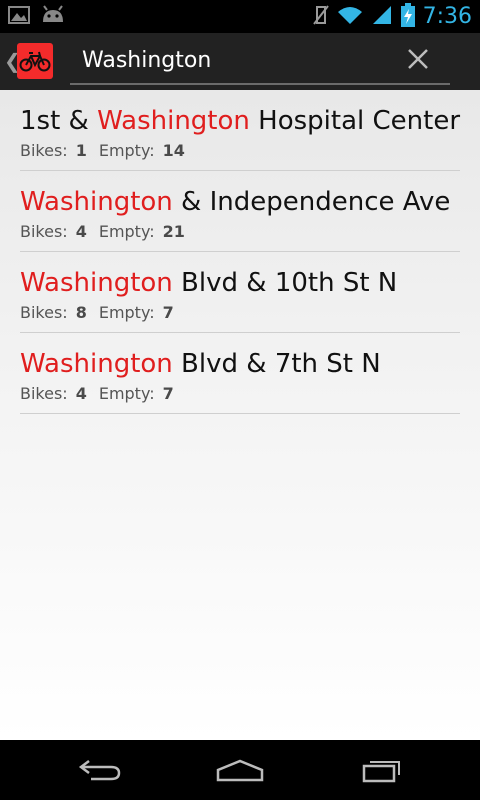 This screenshot has width=480, height=800. I want to click on recents-button, so click(382, 770).